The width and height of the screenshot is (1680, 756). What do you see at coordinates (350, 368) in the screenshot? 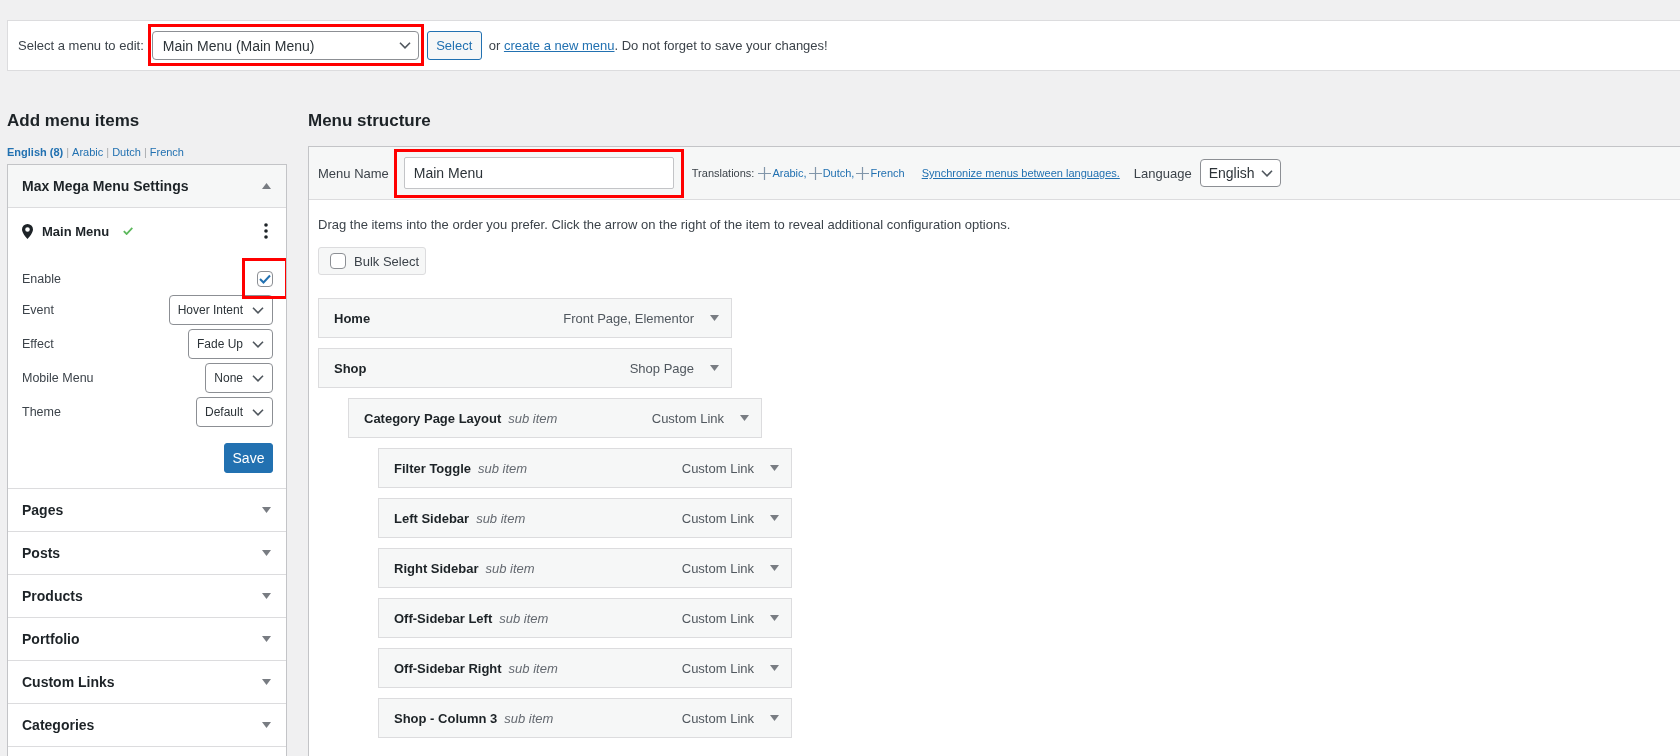
I see `menu-item-title: Shop` at bounding box center [350, 368].